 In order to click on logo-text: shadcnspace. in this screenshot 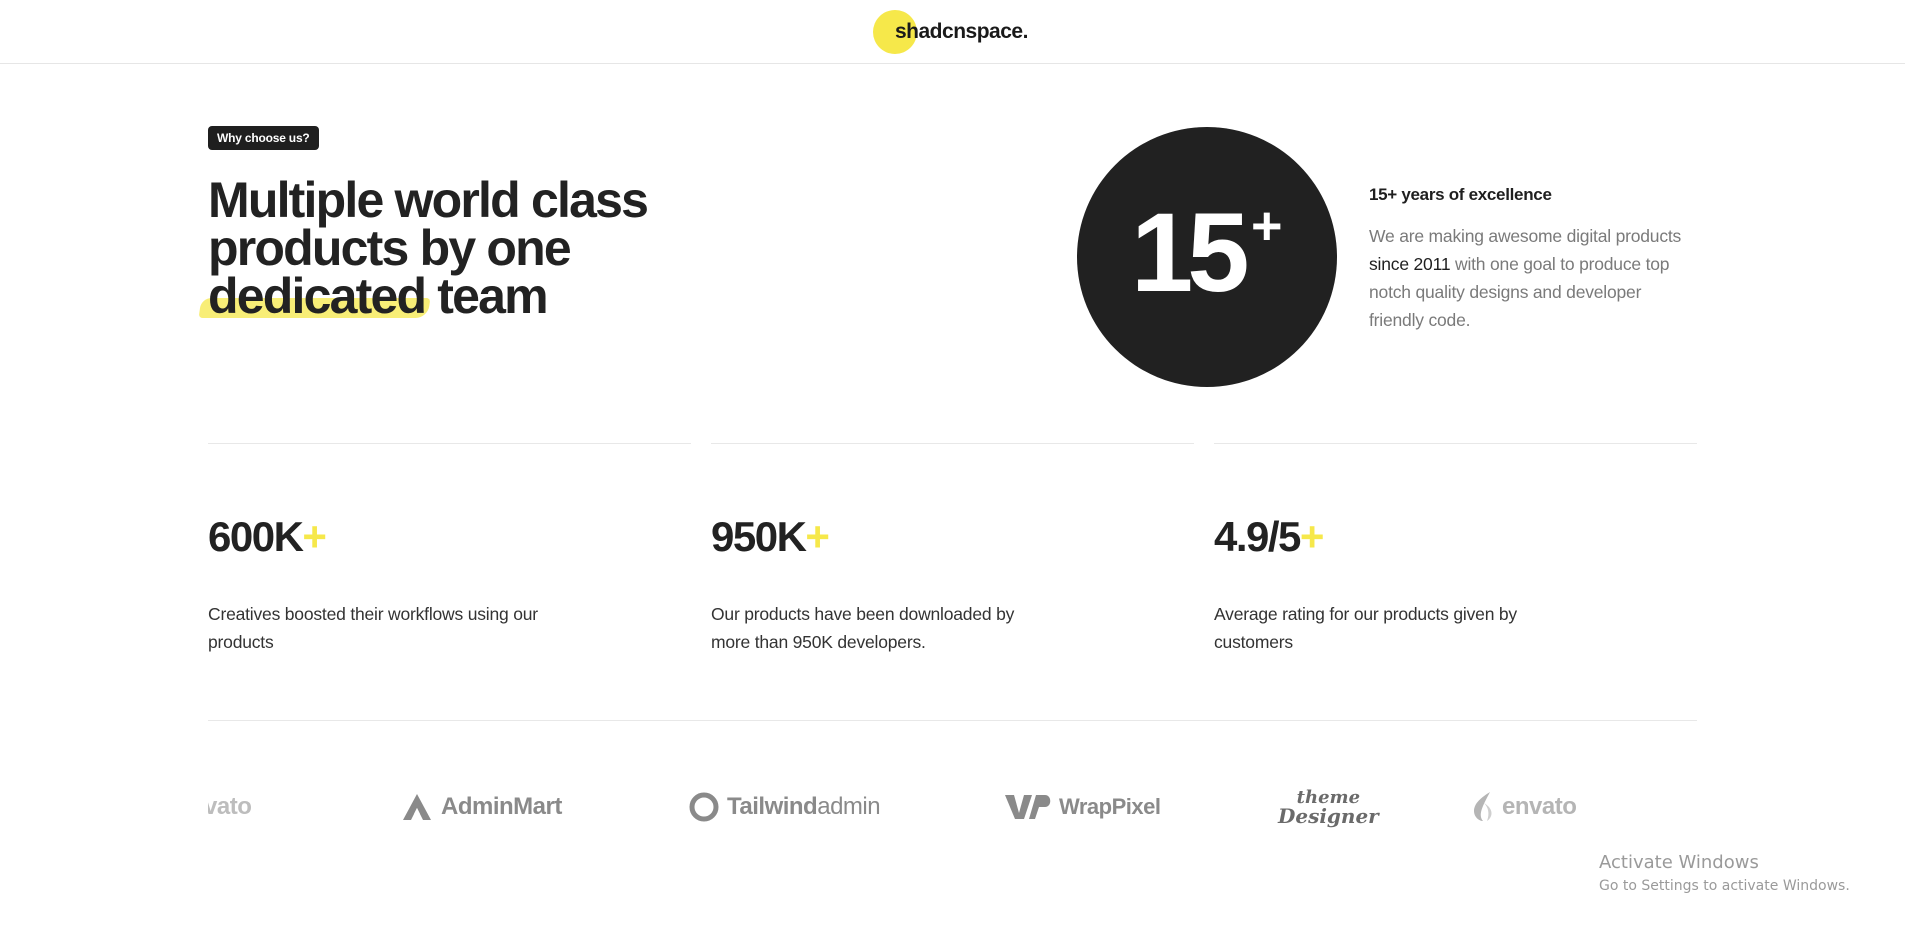, I will do `click(961, 31)`.